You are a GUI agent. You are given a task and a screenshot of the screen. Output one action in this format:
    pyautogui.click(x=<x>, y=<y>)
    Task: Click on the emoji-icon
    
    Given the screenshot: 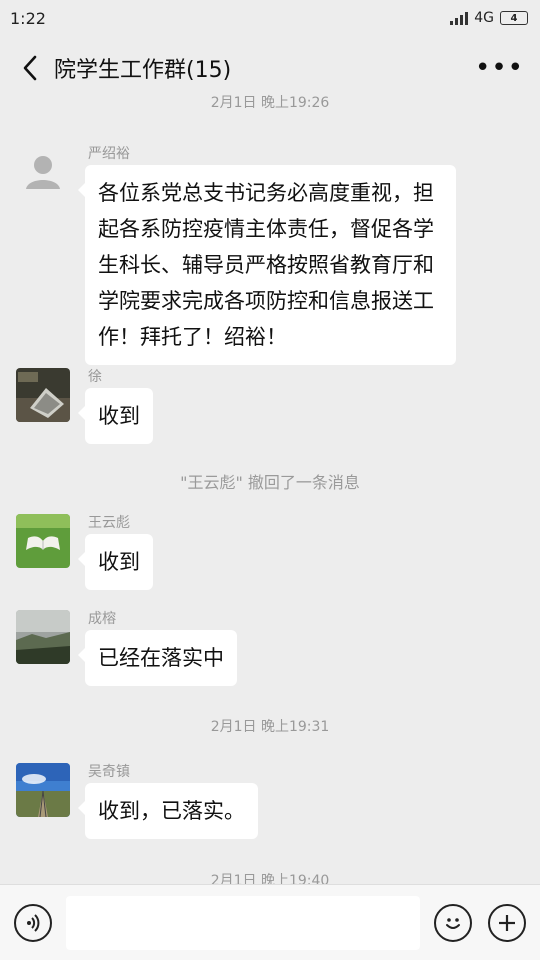 What is the action you would take?
    pyautogui.click(x=453, y=923)
    